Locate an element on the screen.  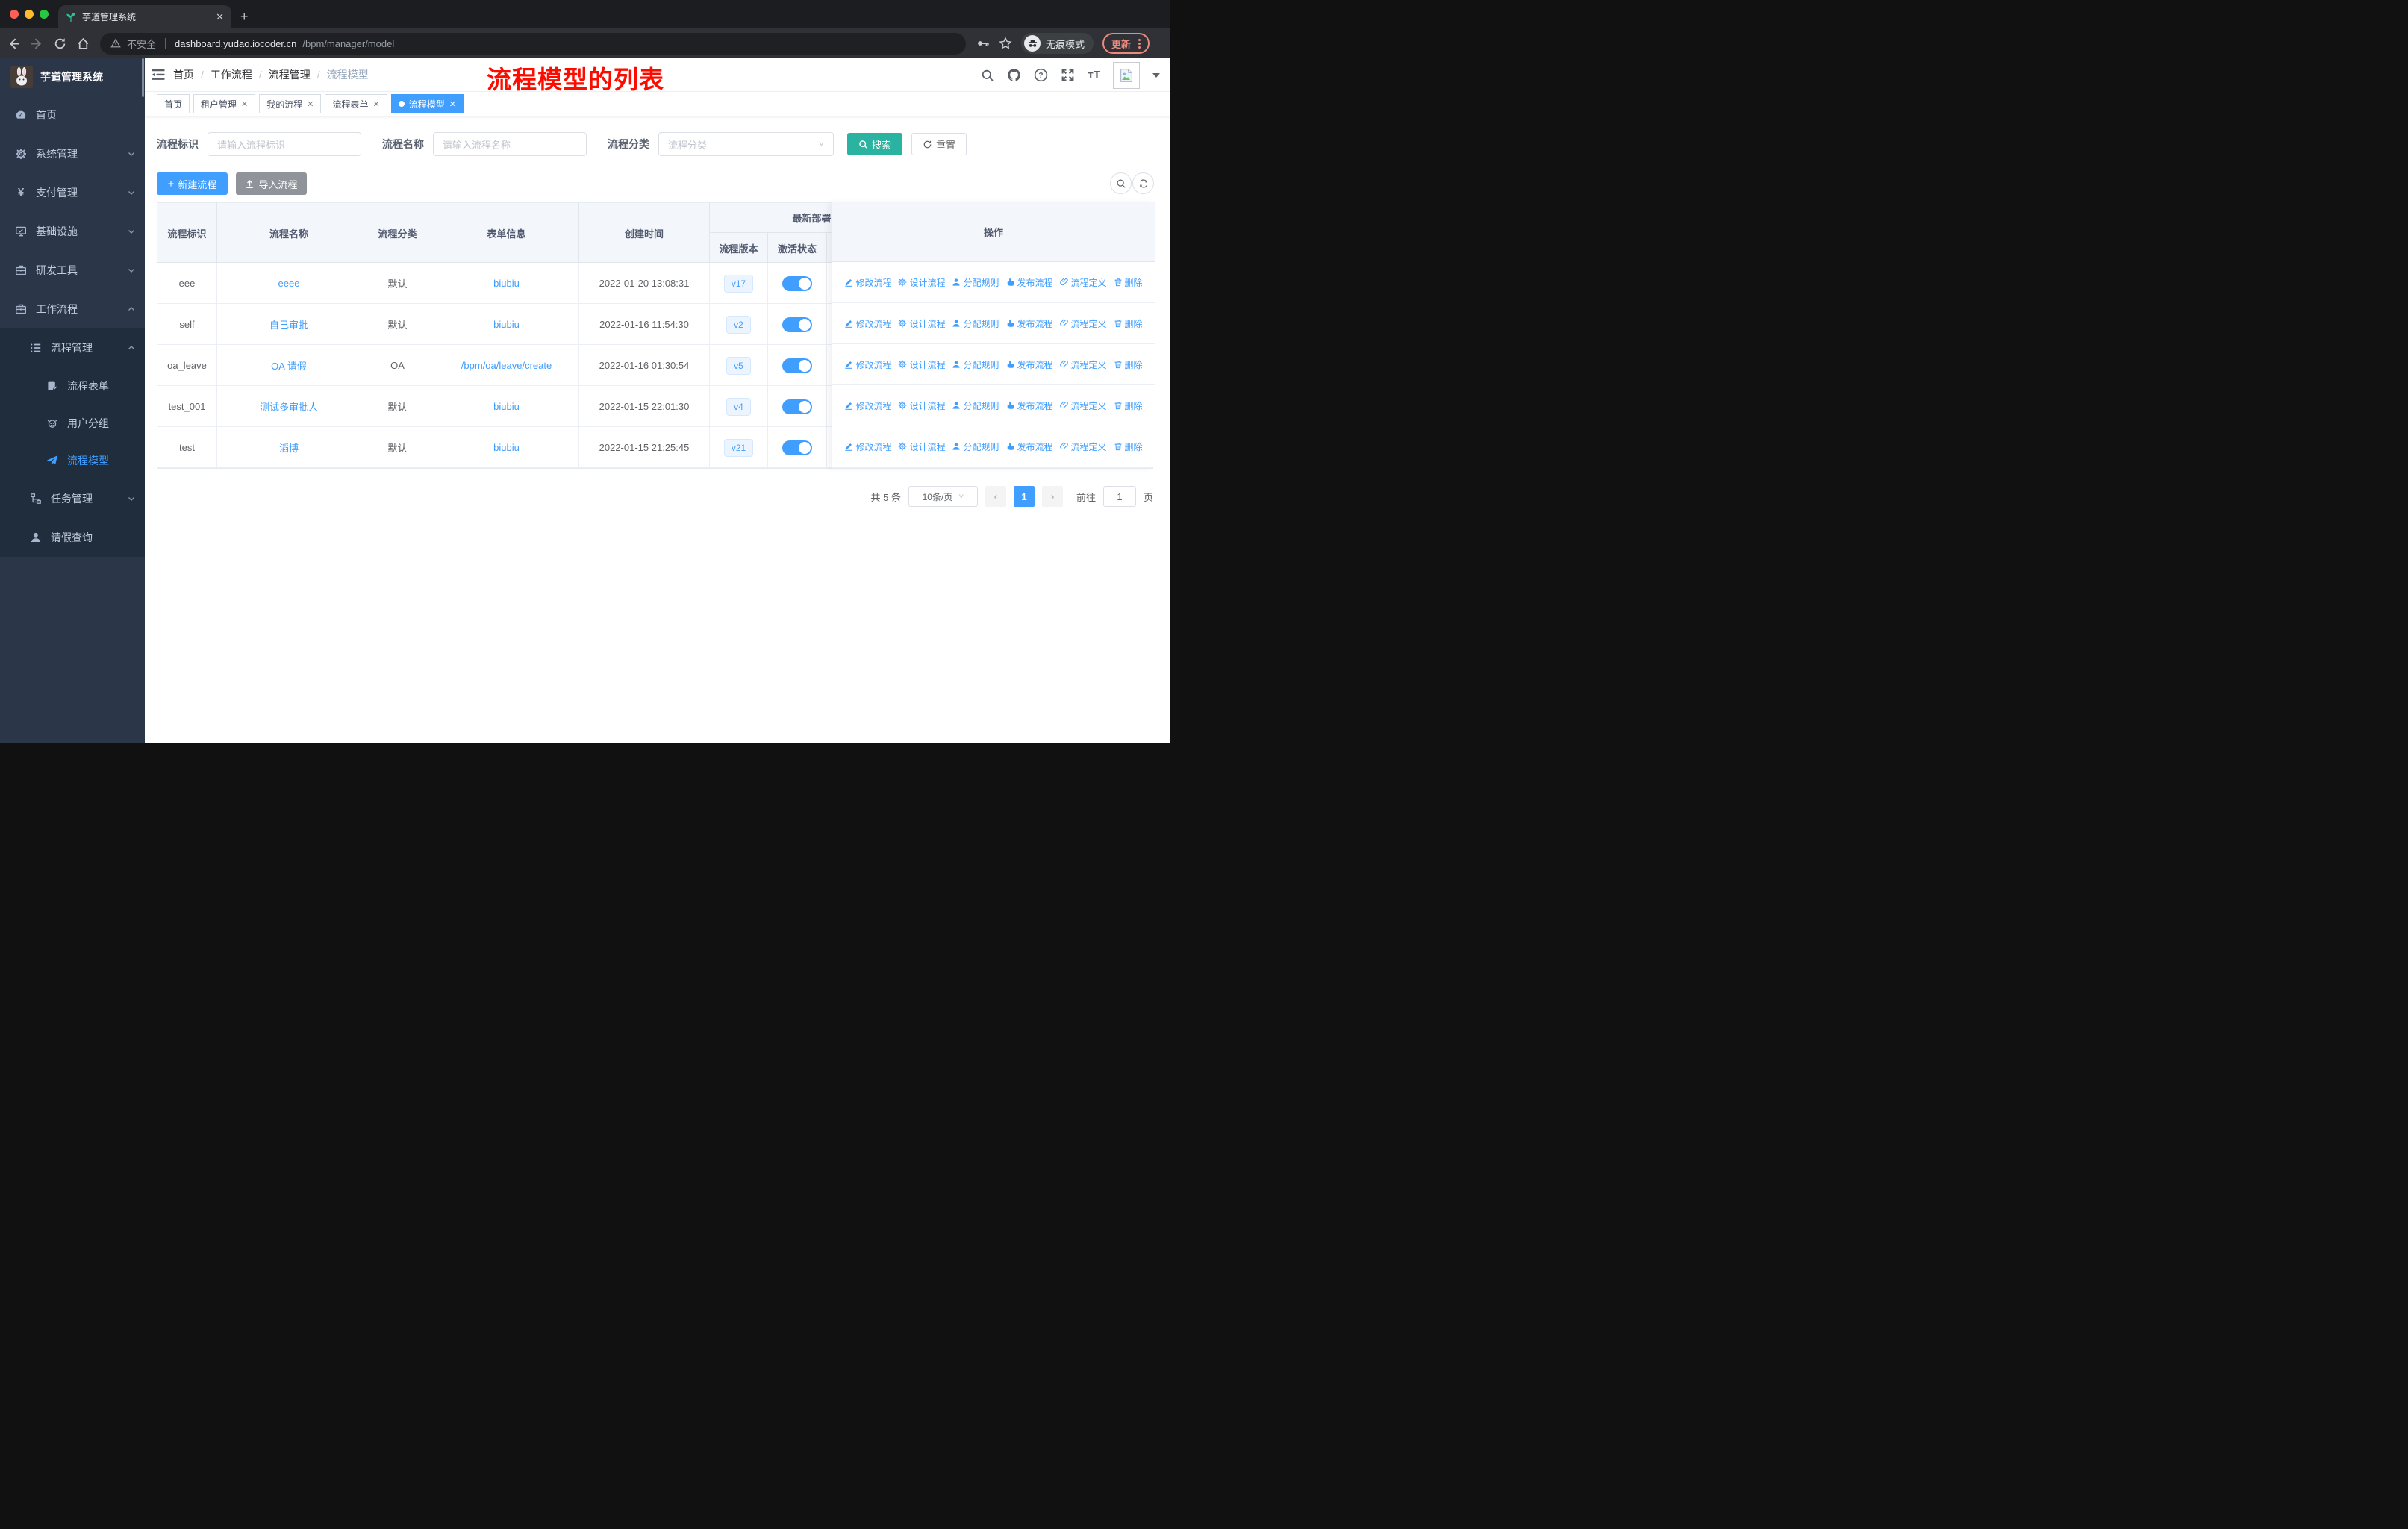
import-process-button: 导入流程 is located at coordinates (271, 184).